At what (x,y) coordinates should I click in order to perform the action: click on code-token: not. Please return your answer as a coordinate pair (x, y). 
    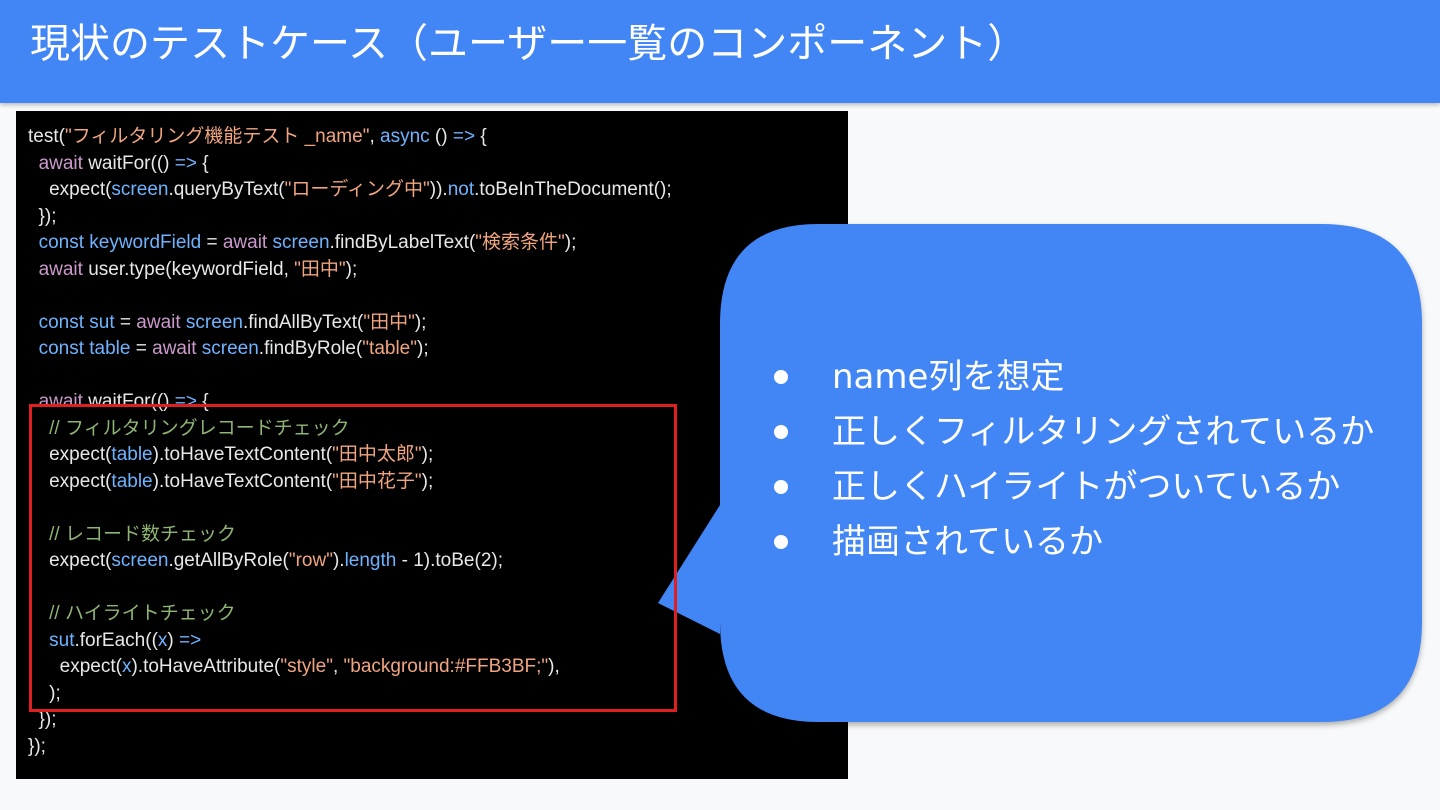
    Looking at the image, I should click on (461, 189).